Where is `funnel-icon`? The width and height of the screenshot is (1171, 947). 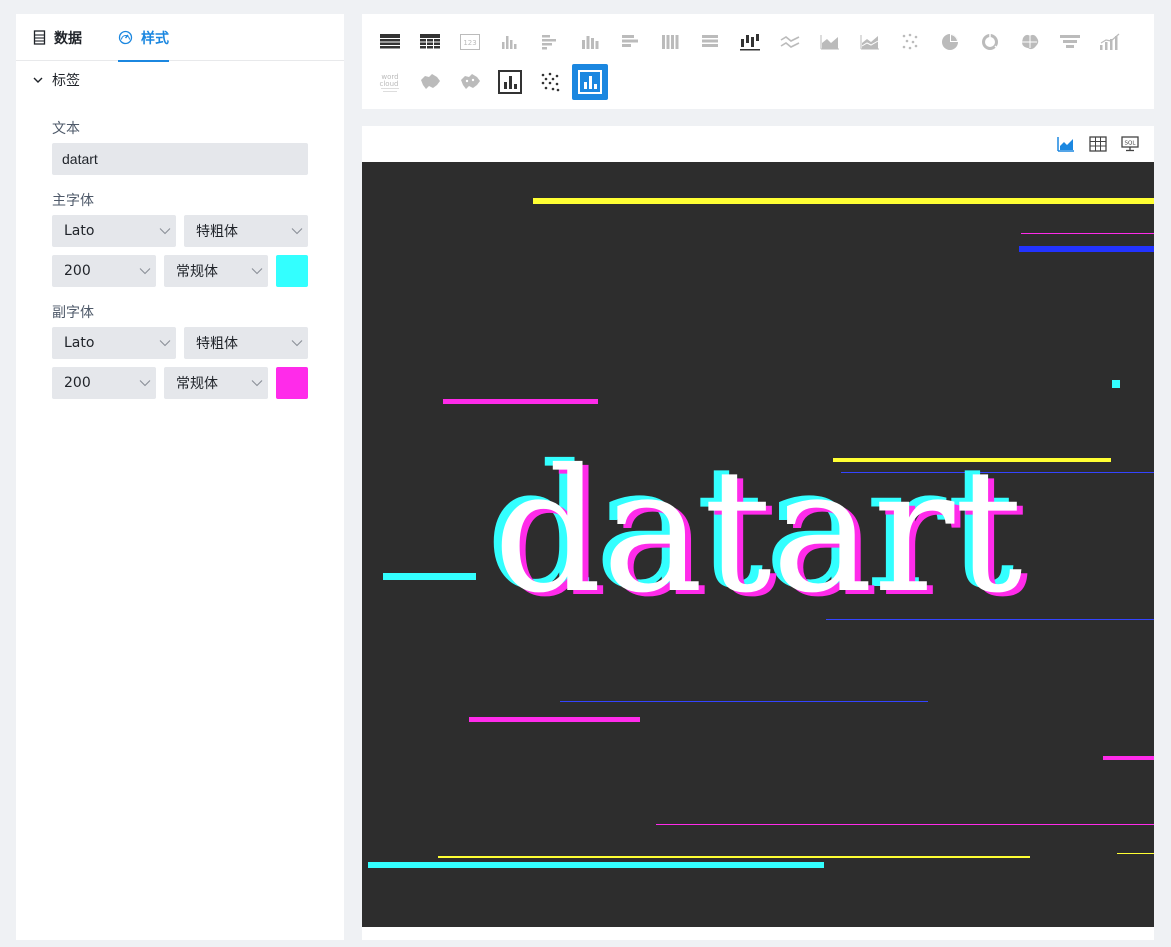
funnel-icon is located at coordinates (1070, 42).